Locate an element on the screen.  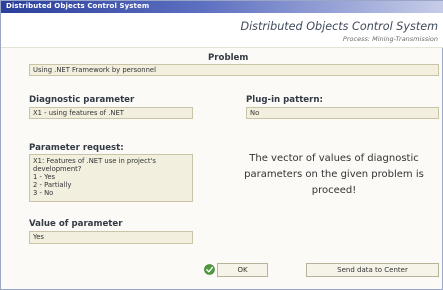
app-subtitle: Process: Mining-Transmission is located at coordinates (390, 39).